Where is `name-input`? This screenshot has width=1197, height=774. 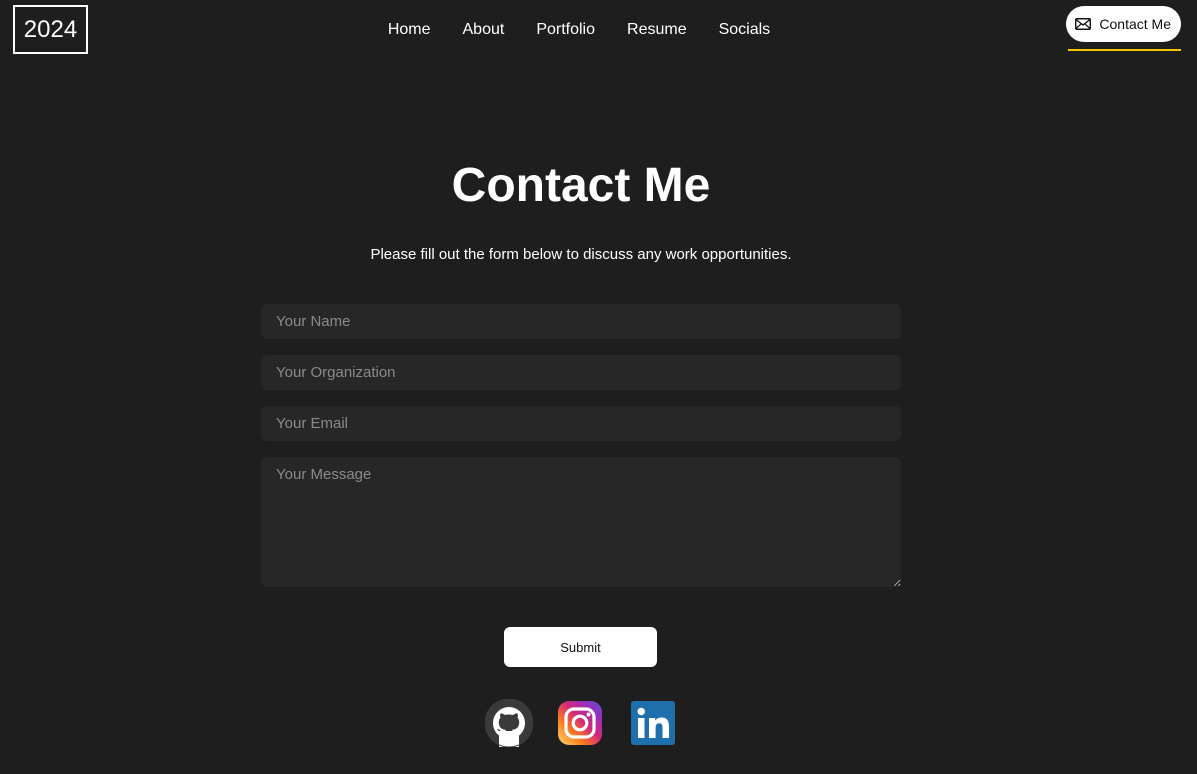
name-input is located at coordinates (581, 321).